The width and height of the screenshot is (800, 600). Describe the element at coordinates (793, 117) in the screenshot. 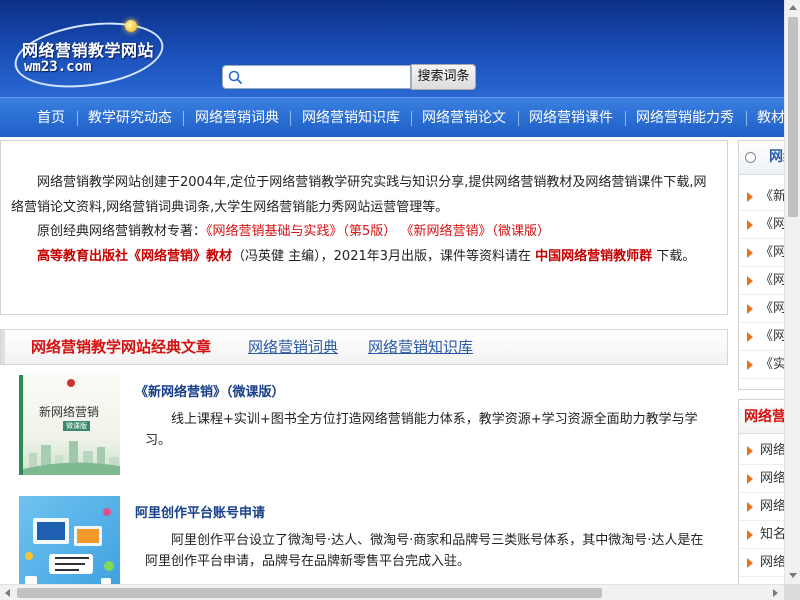

I see `vertical-scroll-thumb` at that location.